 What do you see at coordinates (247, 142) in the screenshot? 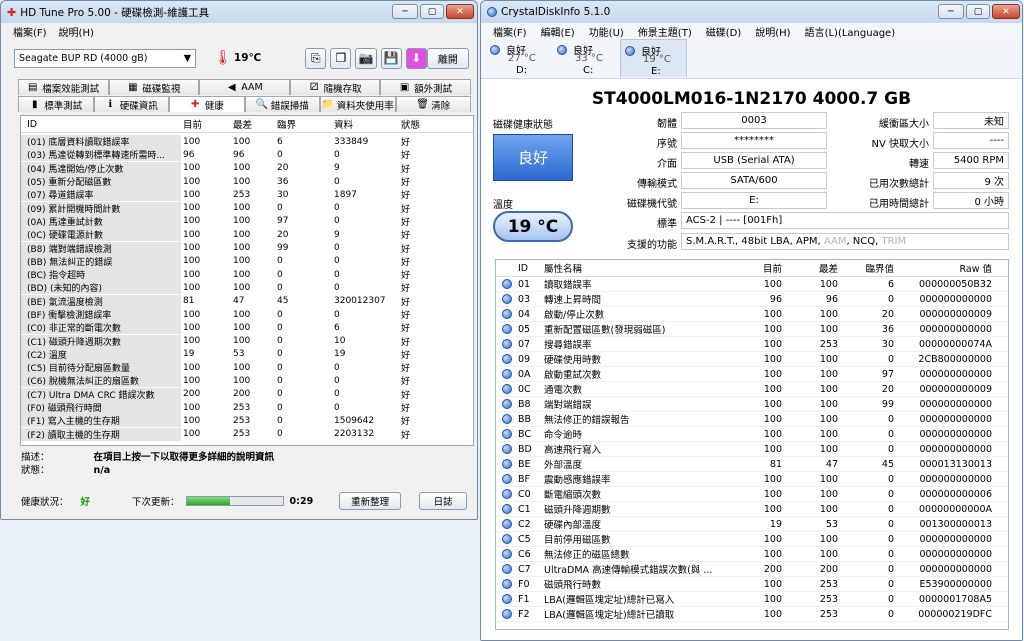
I see `table-row: (01) 底層資料讀取錯誤率 100 100 6 333849 好` at bounding box center [247, 142].